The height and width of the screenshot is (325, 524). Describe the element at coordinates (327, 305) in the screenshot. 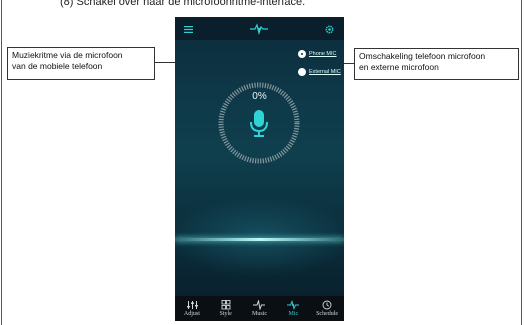

I see `clock-icon` at that location.